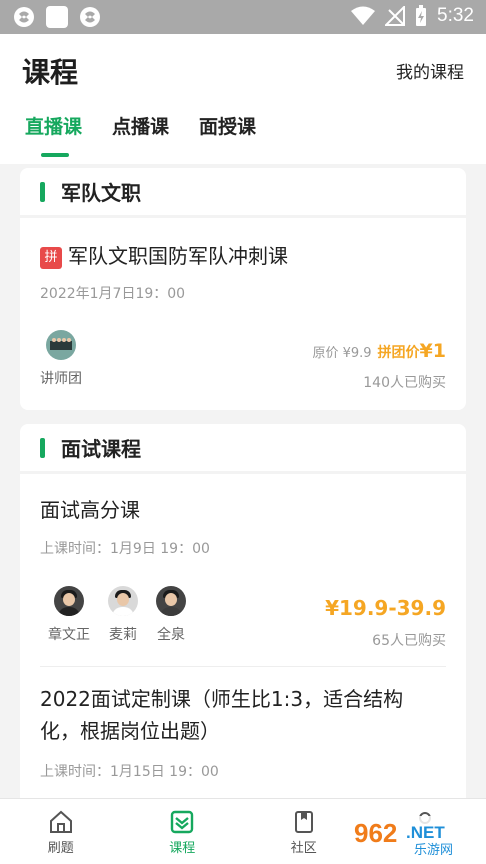 The image size is (486, 864). I want to click on original-price: 原价 ¥9.9, so click(342, 353).